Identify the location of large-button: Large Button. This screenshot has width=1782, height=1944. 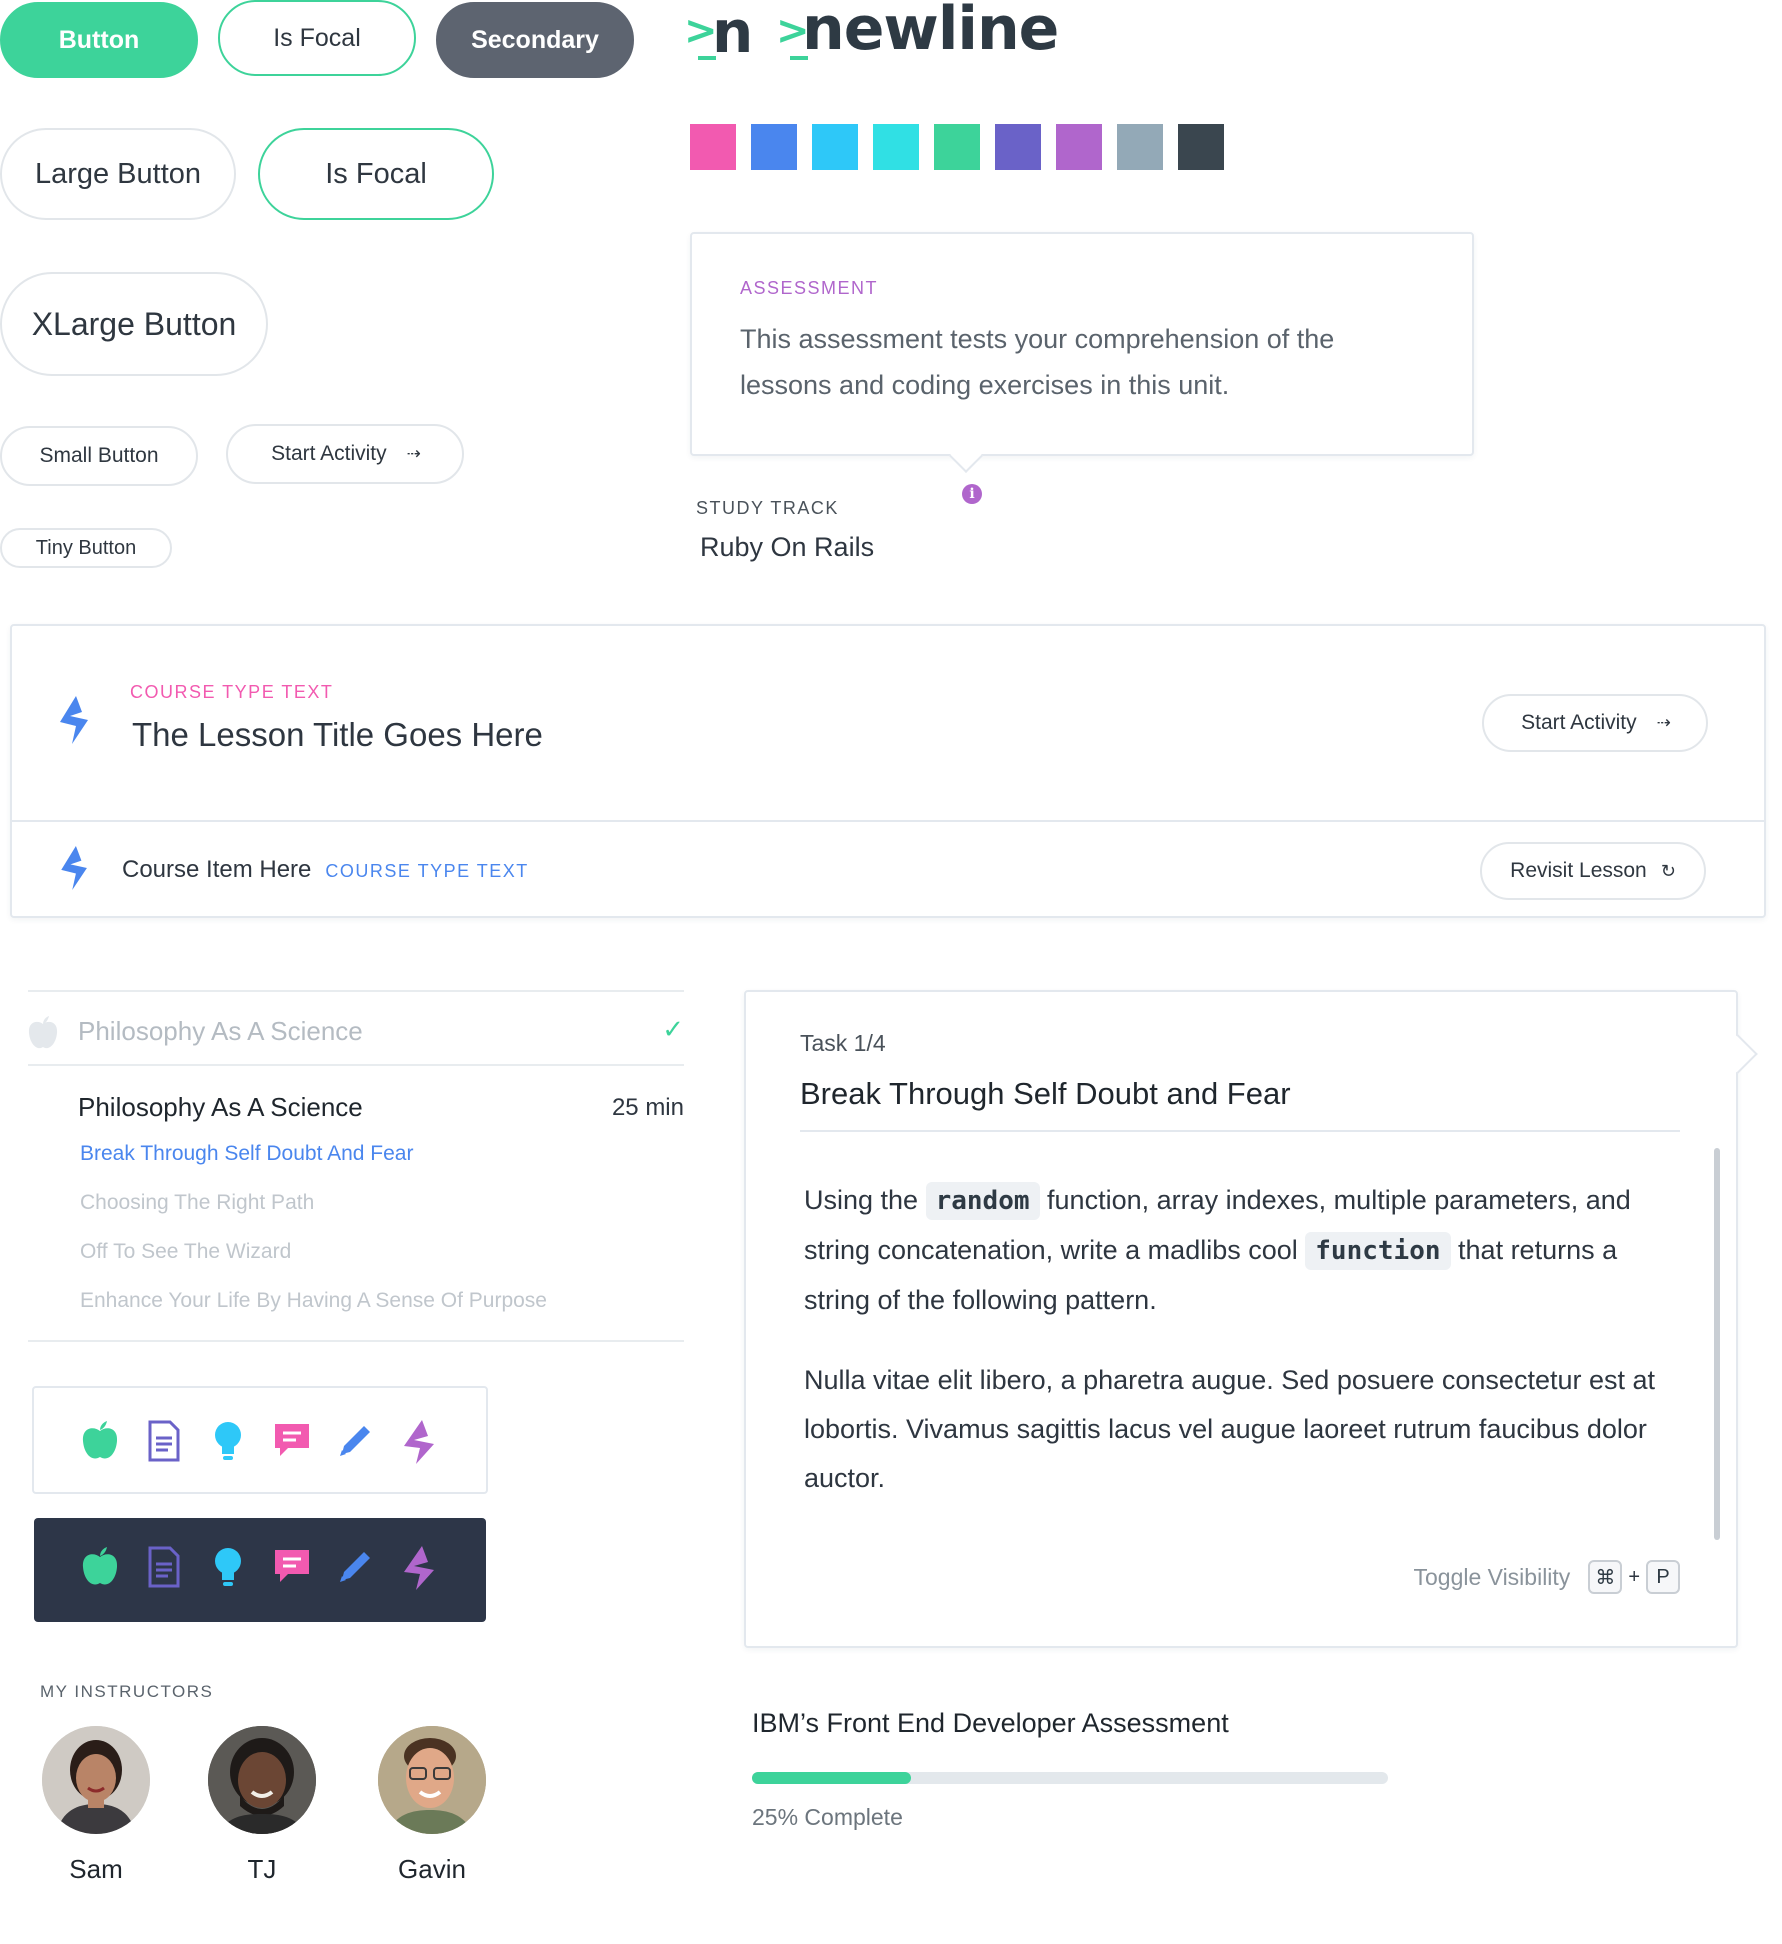
(118, 174).